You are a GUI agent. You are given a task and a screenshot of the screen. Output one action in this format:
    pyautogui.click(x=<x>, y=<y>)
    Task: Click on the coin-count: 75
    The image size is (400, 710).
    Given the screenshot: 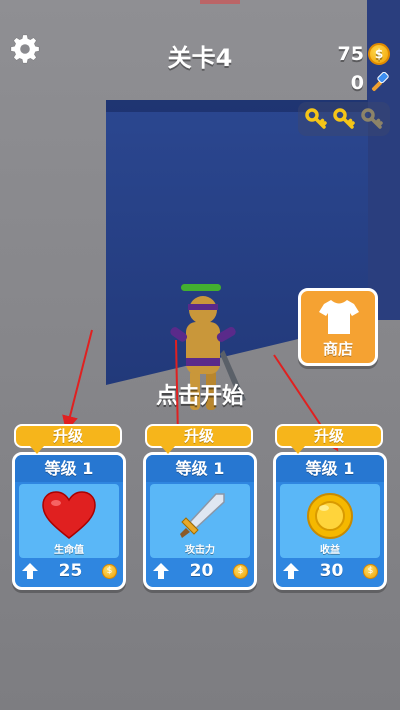 What is the action you would take?
    pyautogui.click(x=350, y=54)
    